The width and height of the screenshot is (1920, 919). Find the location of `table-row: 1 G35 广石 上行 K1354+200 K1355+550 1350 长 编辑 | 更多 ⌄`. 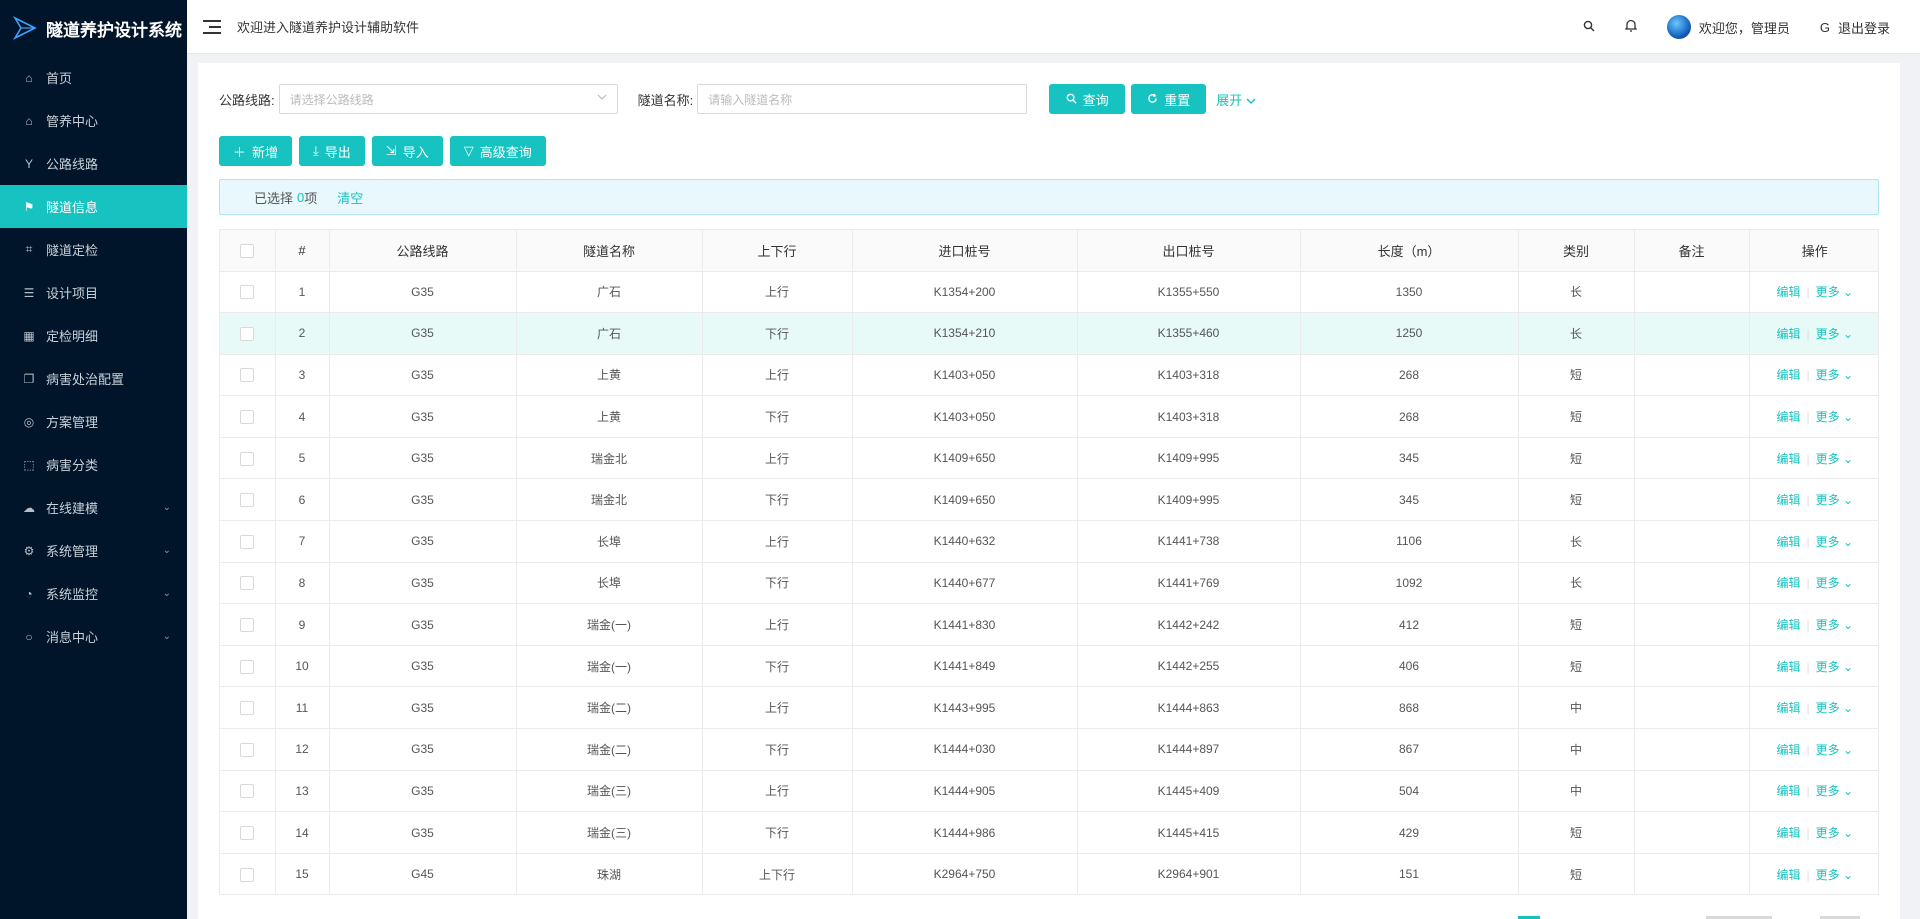

table-row: 1 G35 广石 上行 K1354+200 K1355+550 1350 长 编辑 | 更多 ⌄ is located at coordinates (1049, 292).